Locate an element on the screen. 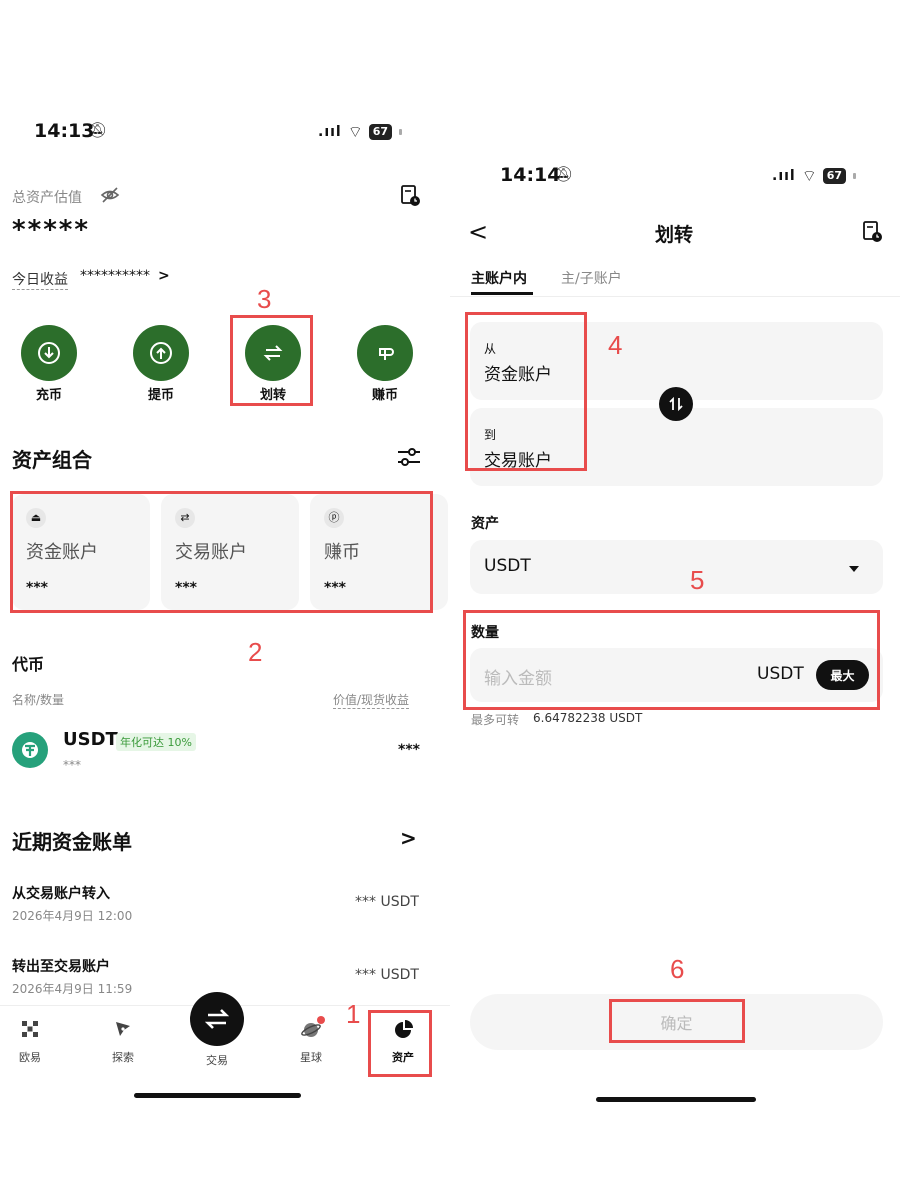 The width and height of the screenshot is (900, 1200). total-assets-label: 总资产估值 is located at coordinates (47, 198).